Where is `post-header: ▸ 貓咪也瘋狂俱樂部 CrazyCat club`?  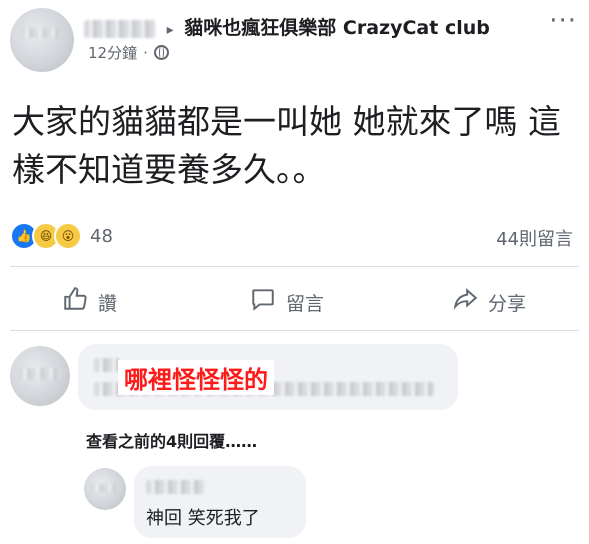
post-header: ▸ 貓咪也瘋狂俱樂部 CrazyCat club is located at coordinates (287, 26).